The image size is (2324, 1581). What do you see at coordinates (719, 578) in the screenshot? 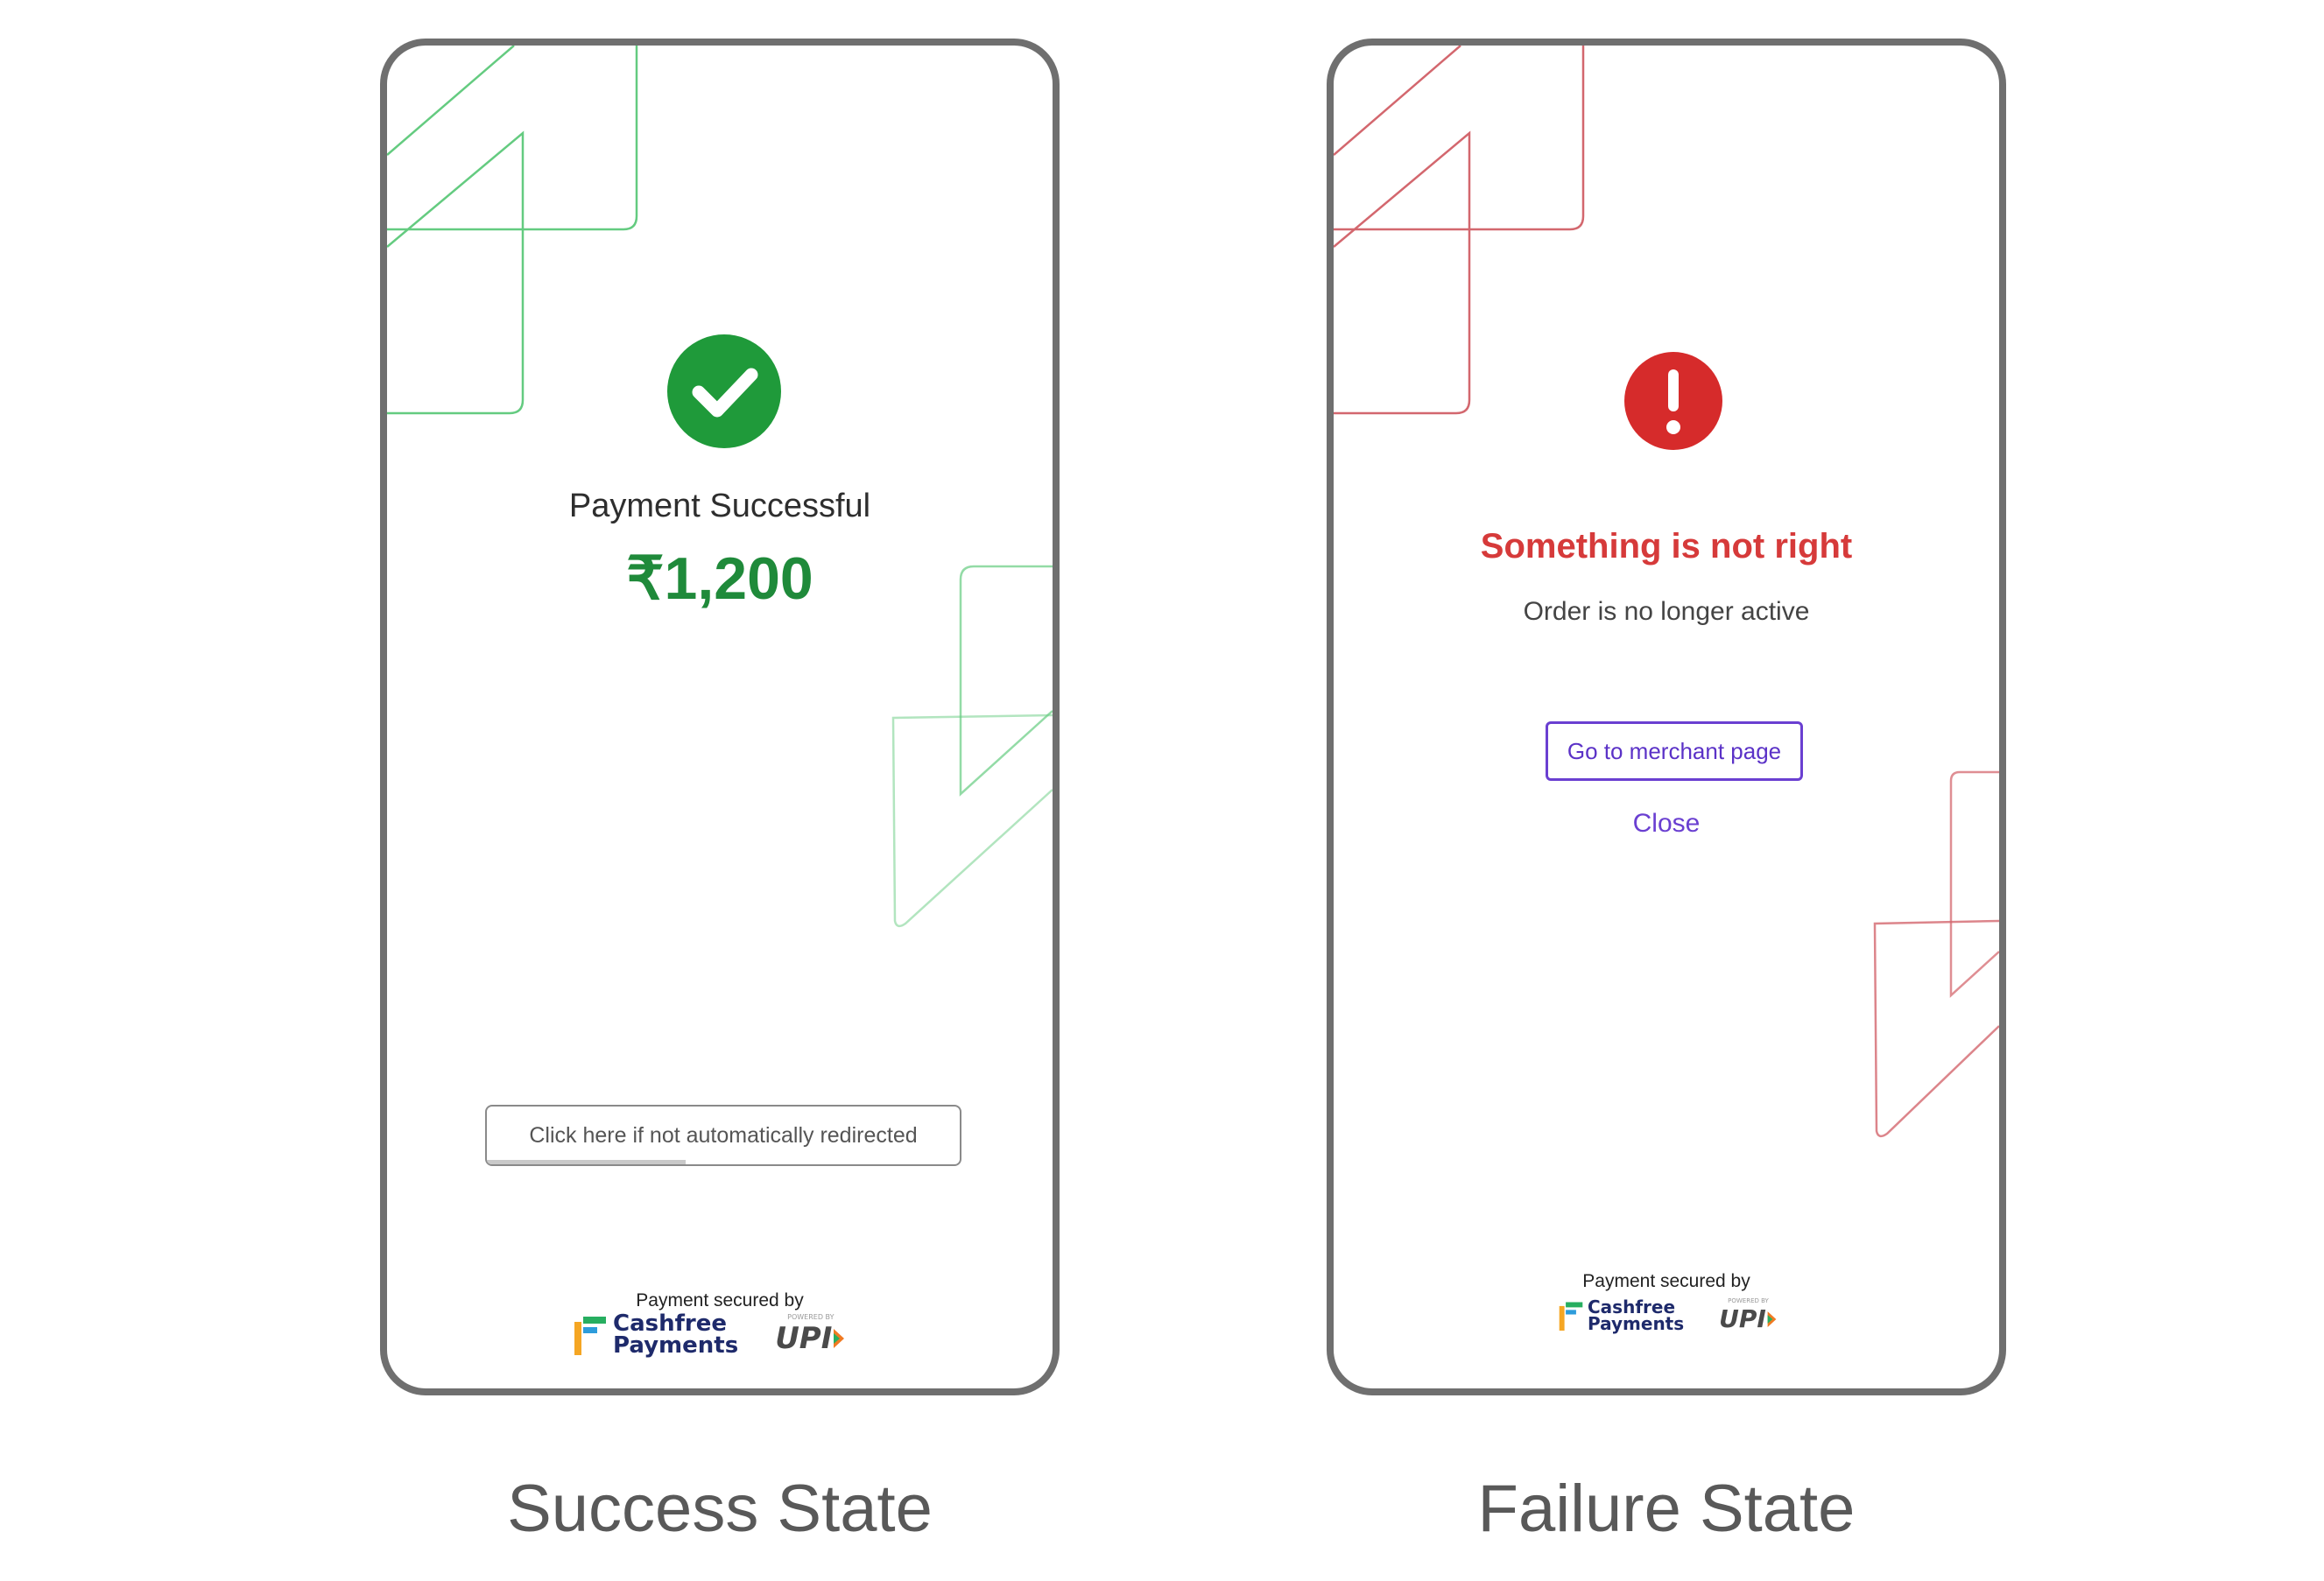
I see `payment-amount: ₹1,200` at bounding box center [719, 578].